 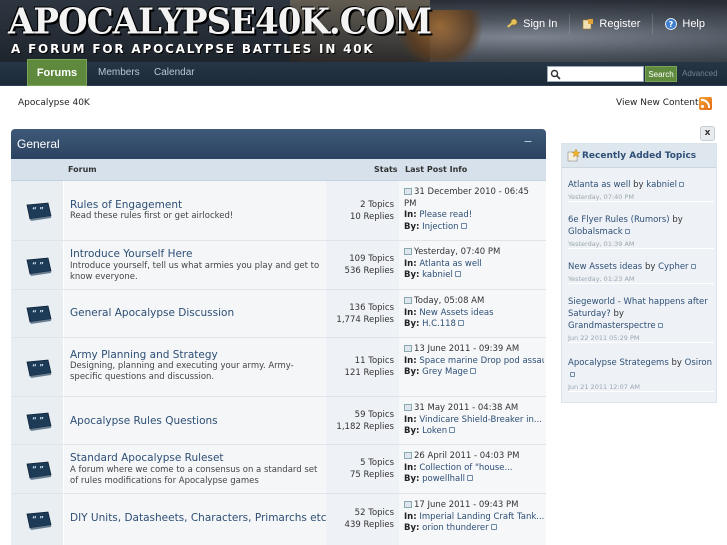 What do you see at coordinates (38, 144) in the screenshot?
I see `category-title: General` at bounding box center [38, 144].